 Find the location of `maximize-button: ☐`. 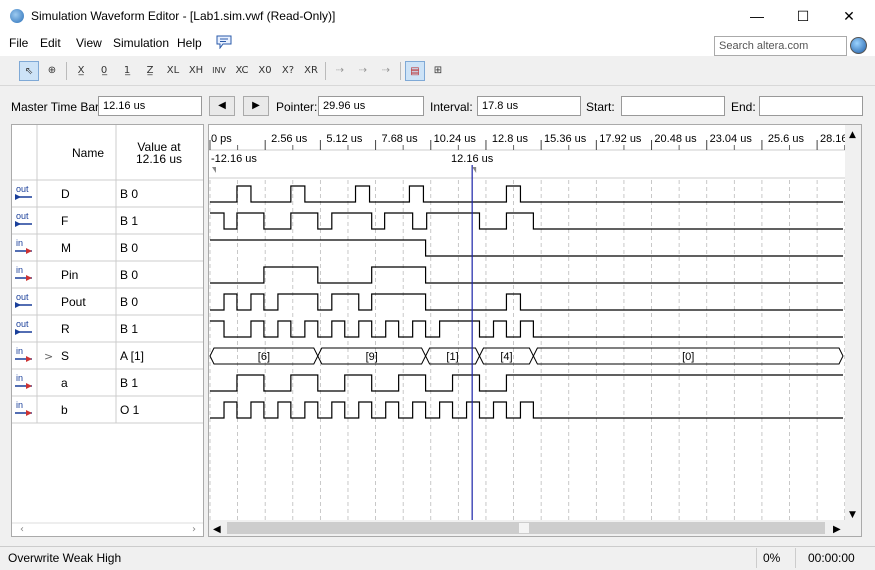

maximize-button: ☐ is located at coordinates (803, 16).